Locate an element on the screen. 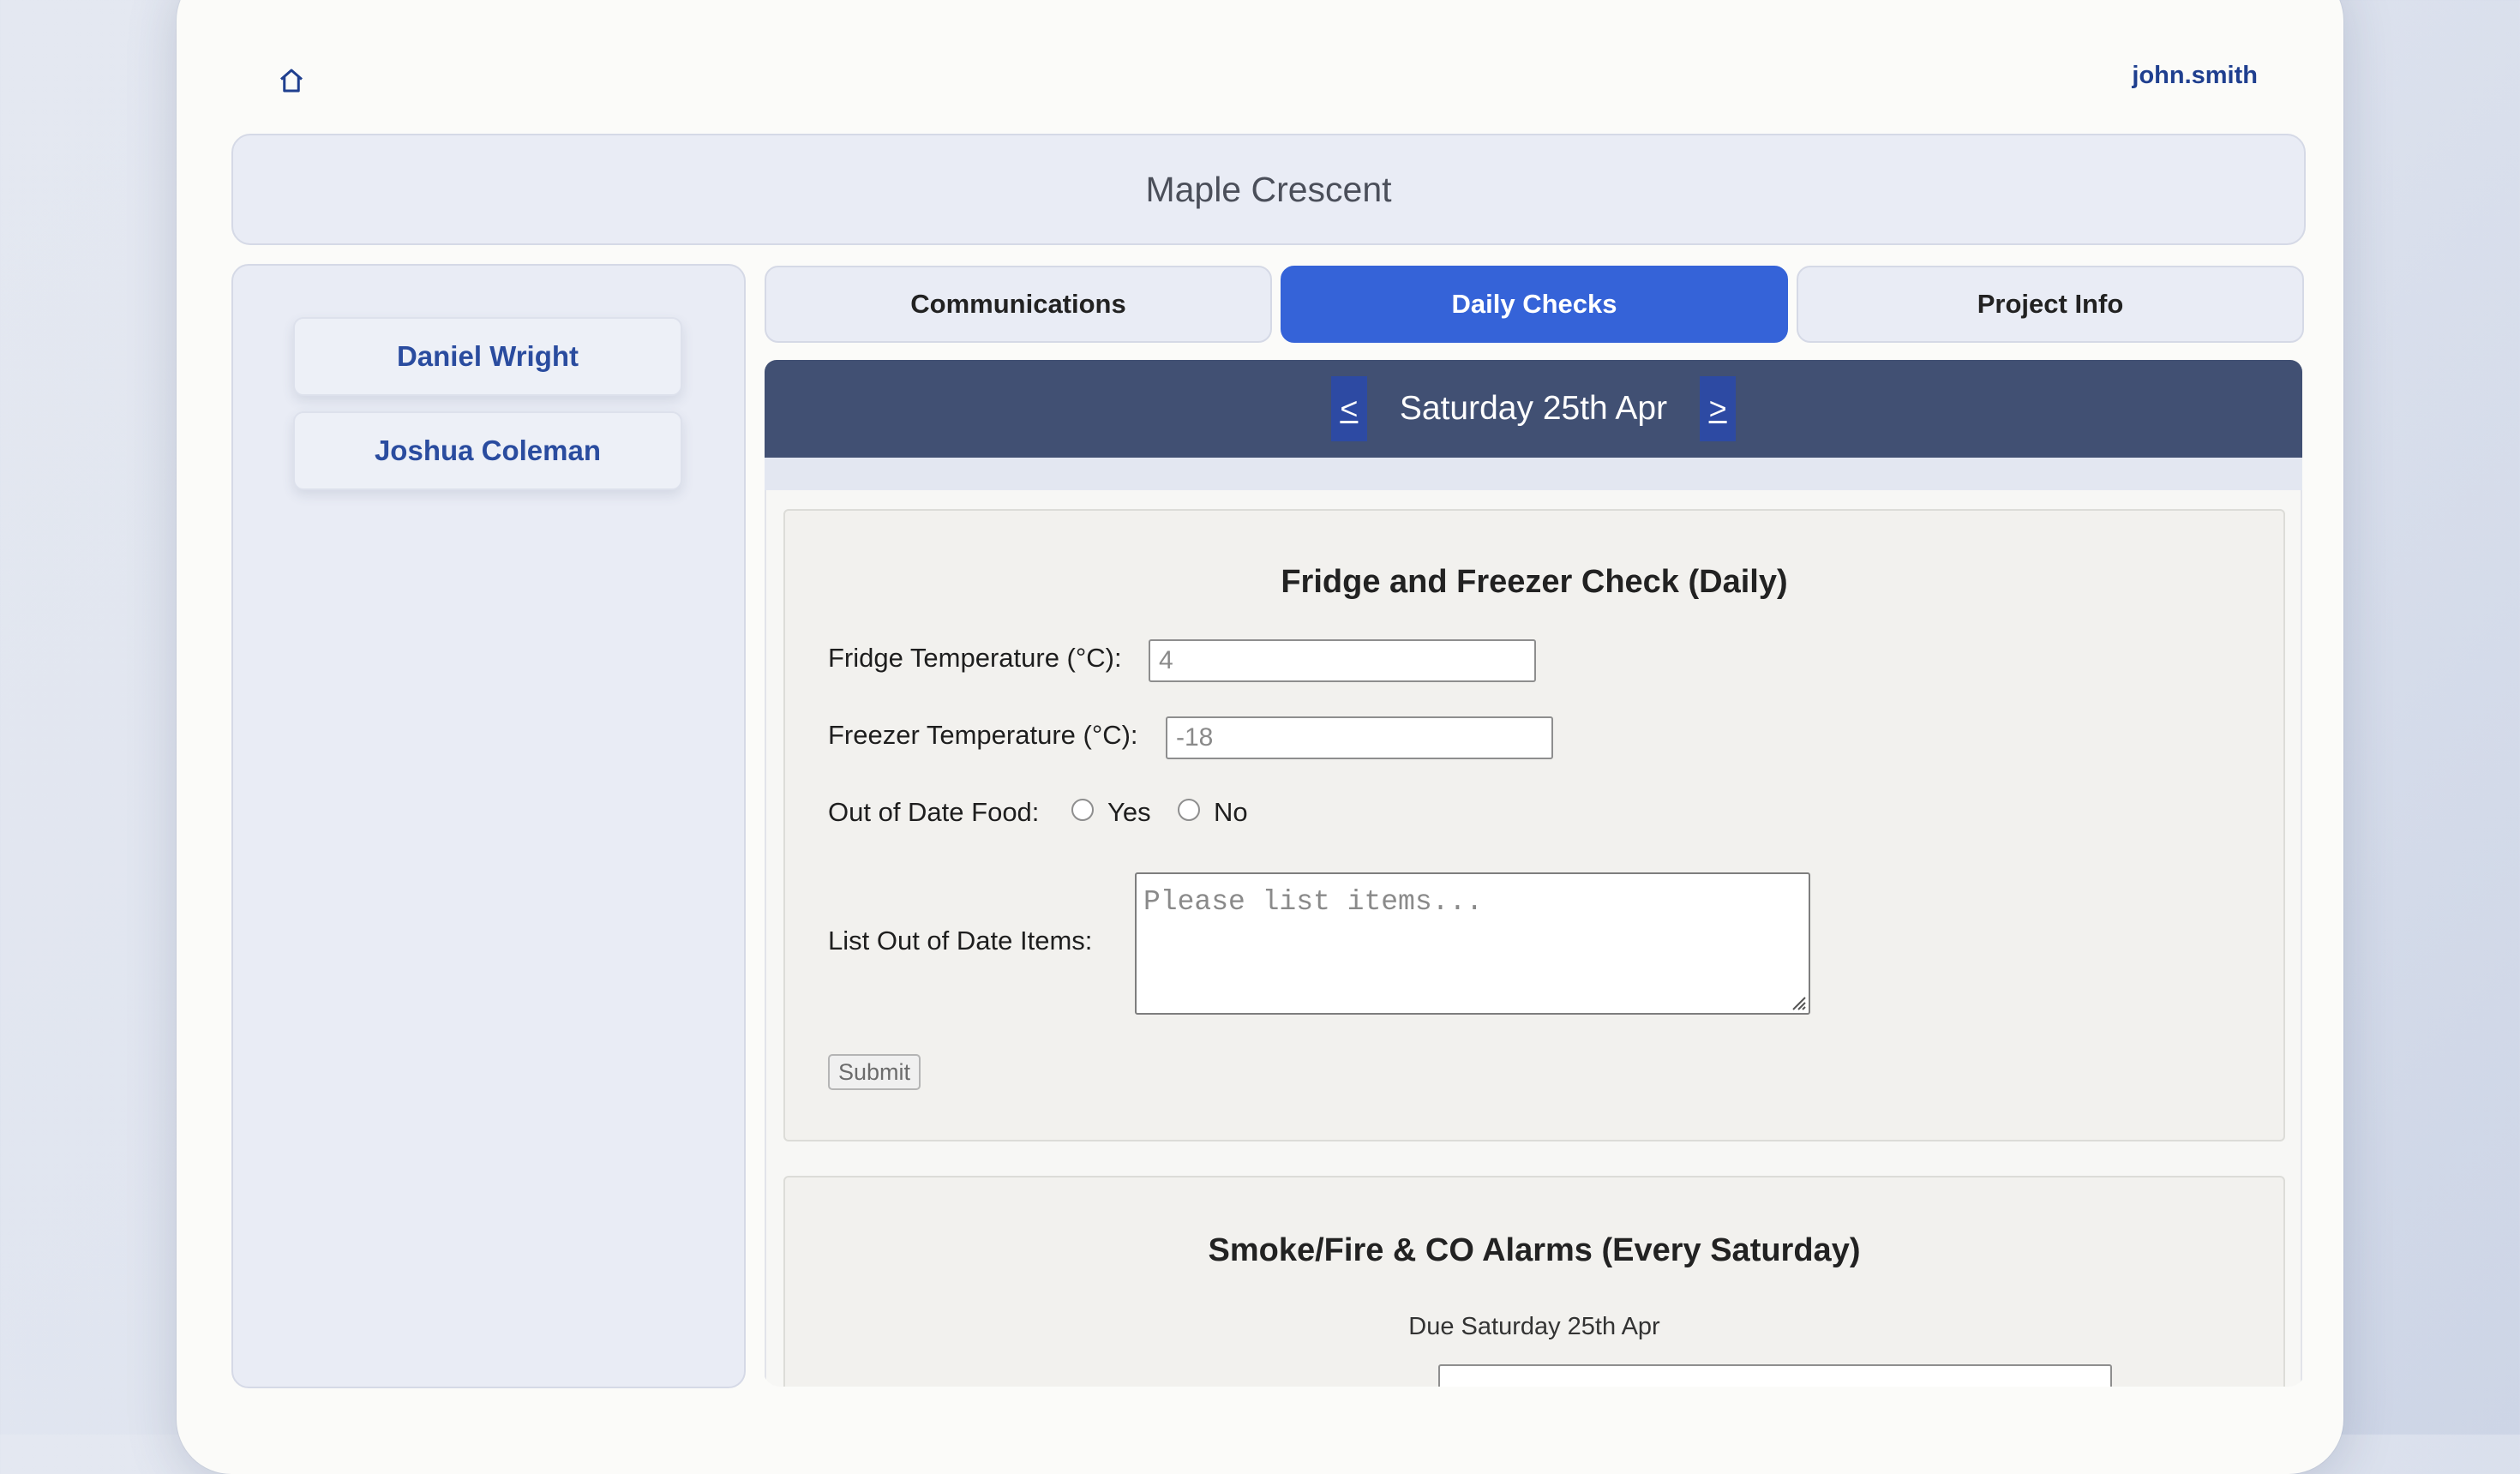  date-navigation: < Saturday 25th Apr > is located at coordinates (1533, 409).